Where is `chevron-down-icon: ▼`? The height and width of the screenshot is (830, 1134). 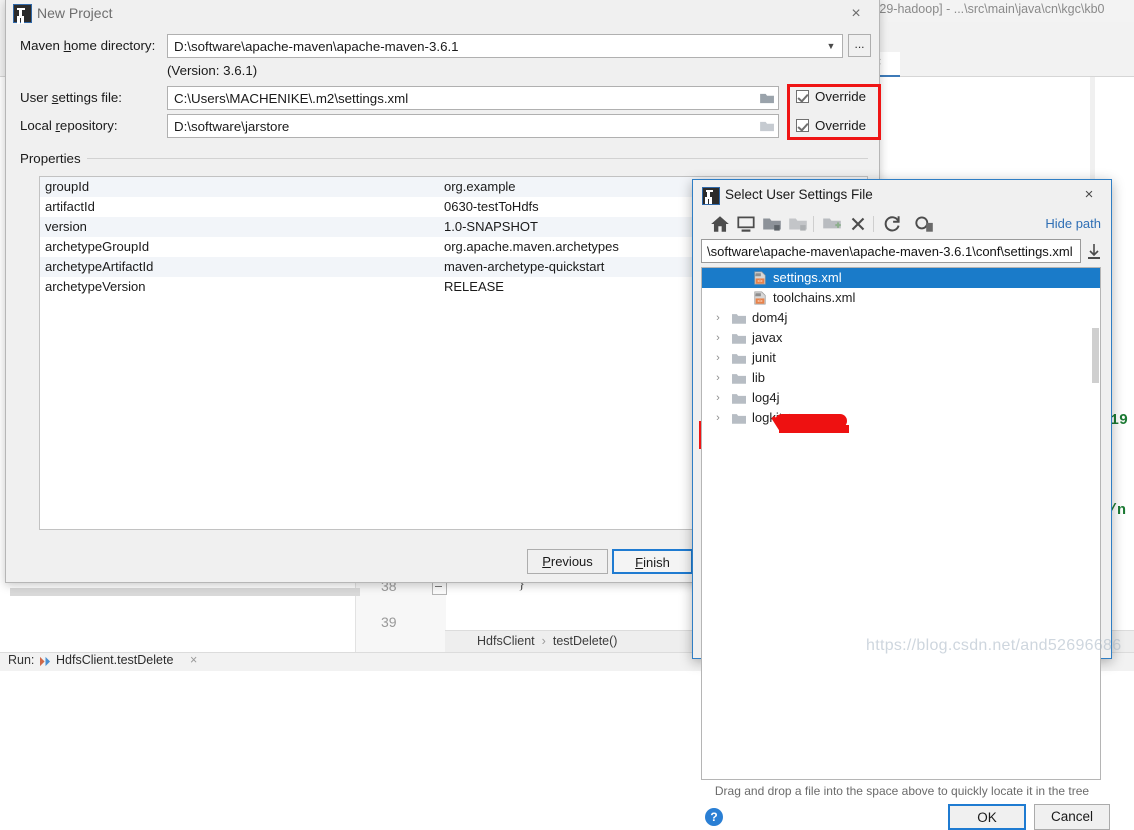 chevron-down-icon: ▼ is located at coordinates (831, 46).